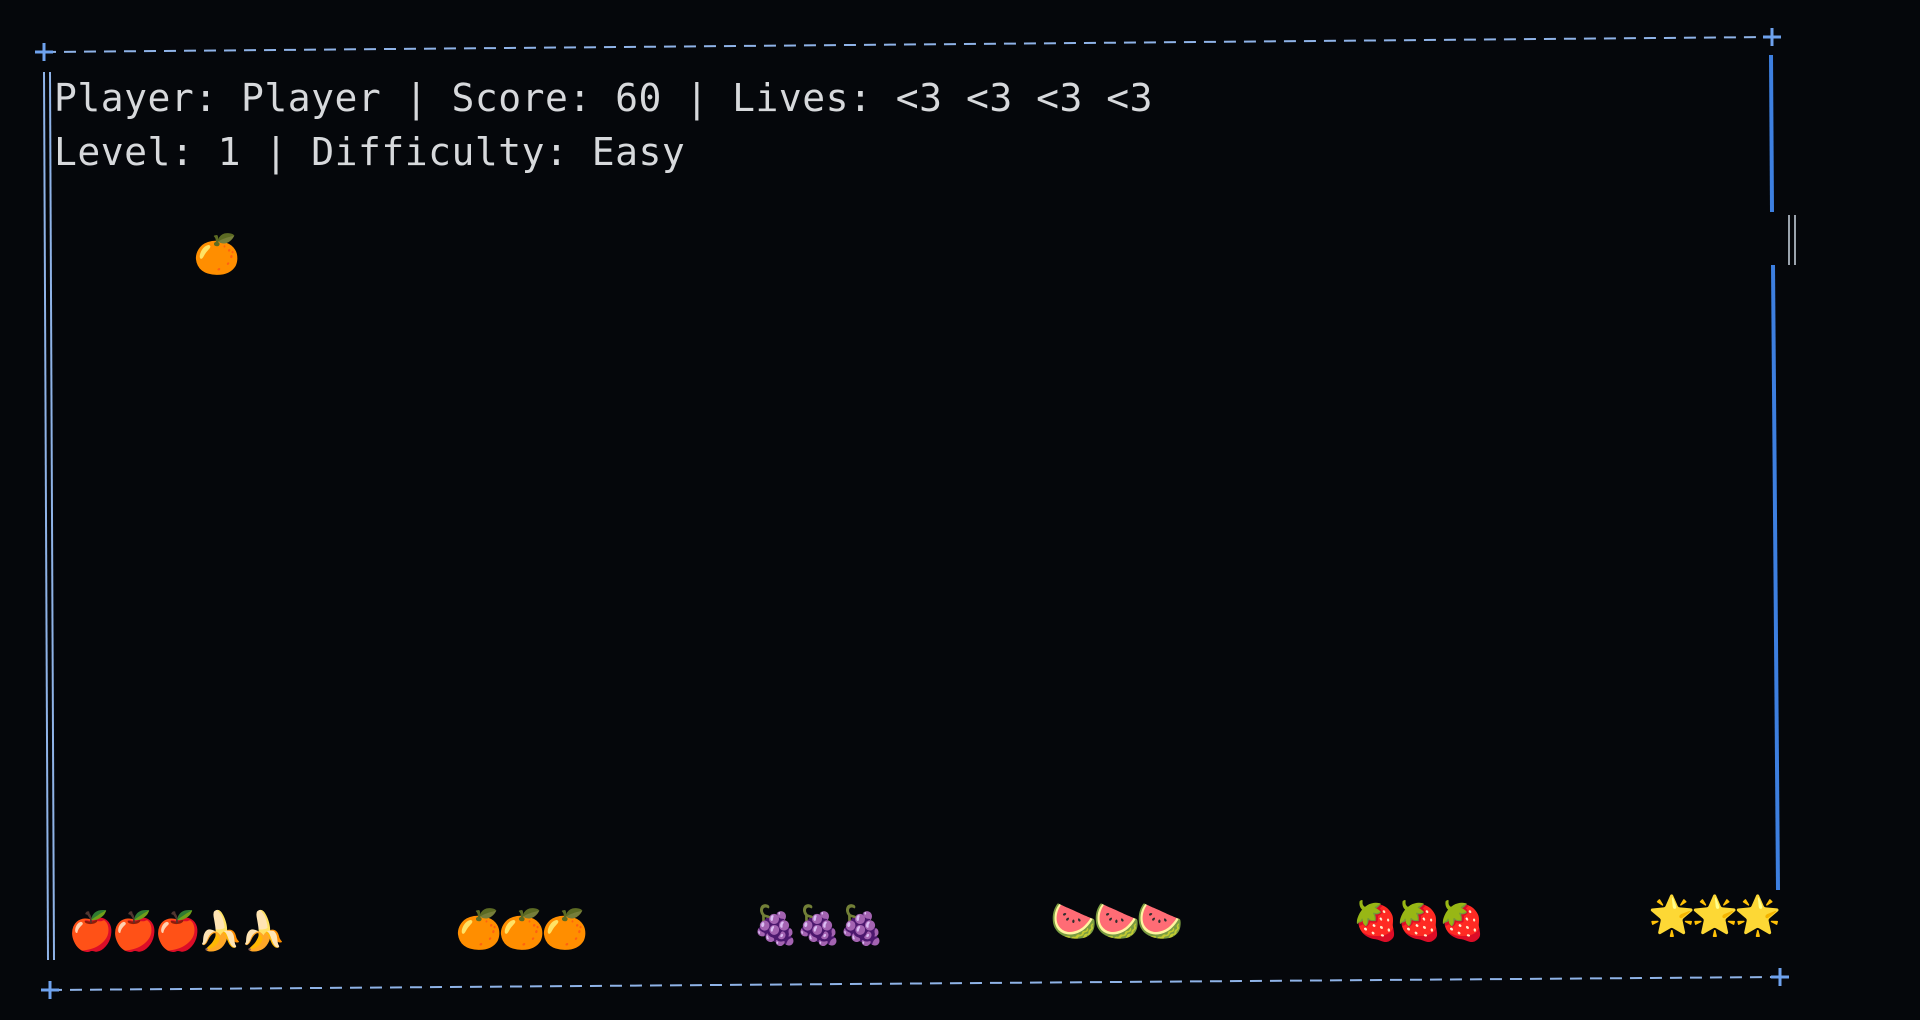 The height and width of the screenshot is (1020, 1920). Describe the element at coordinates (638, 152) in the screenshot. I see `difficulty-value: Easy` at that location.